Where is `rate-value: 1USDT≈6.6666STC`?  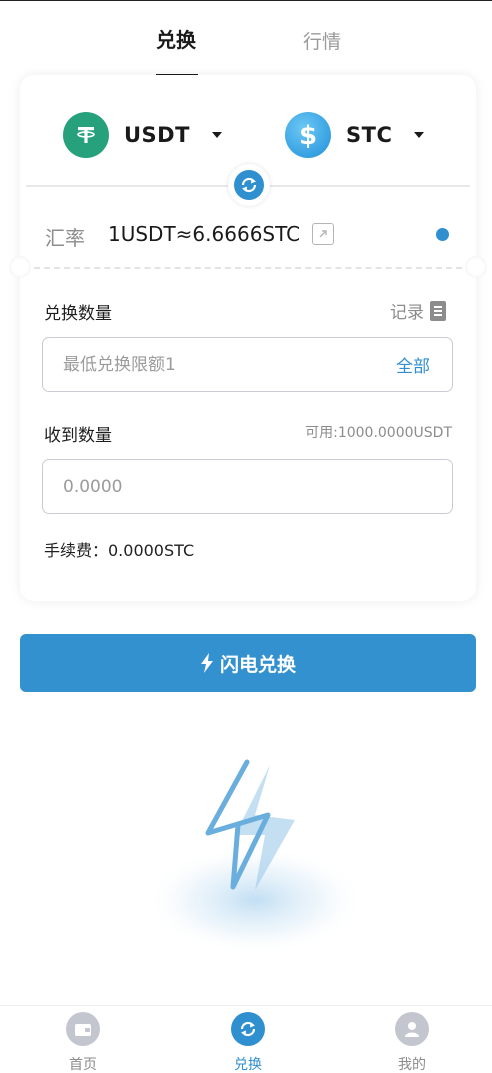
rate-value: 1USDT≈6.6666STC is located at coordinates (204, 234).